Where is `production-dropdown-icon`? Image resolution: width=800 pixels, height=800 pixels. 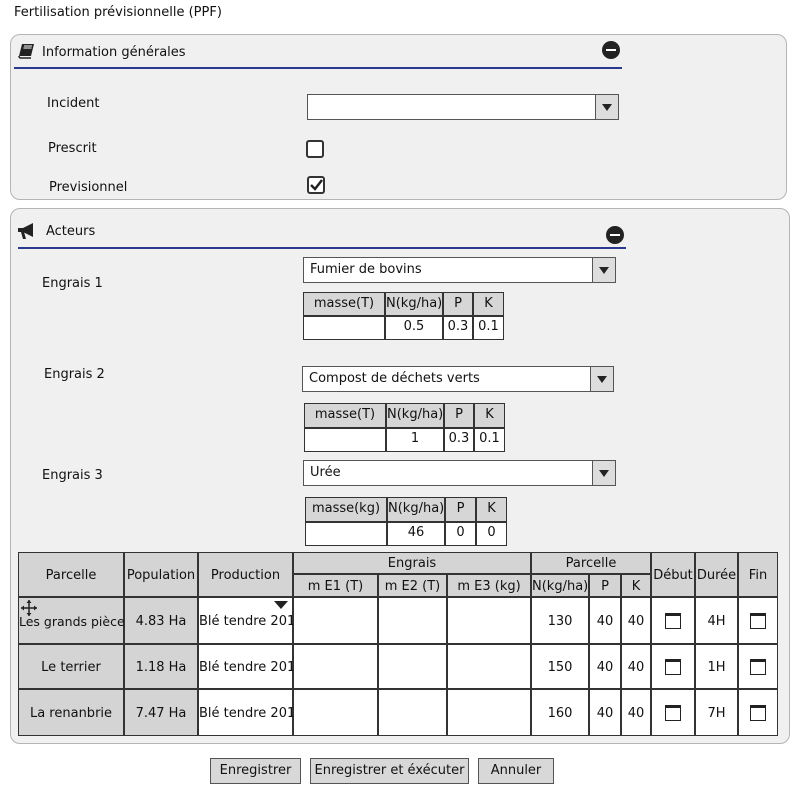
production-dropdown-icon is located at coordinates (281, 605).